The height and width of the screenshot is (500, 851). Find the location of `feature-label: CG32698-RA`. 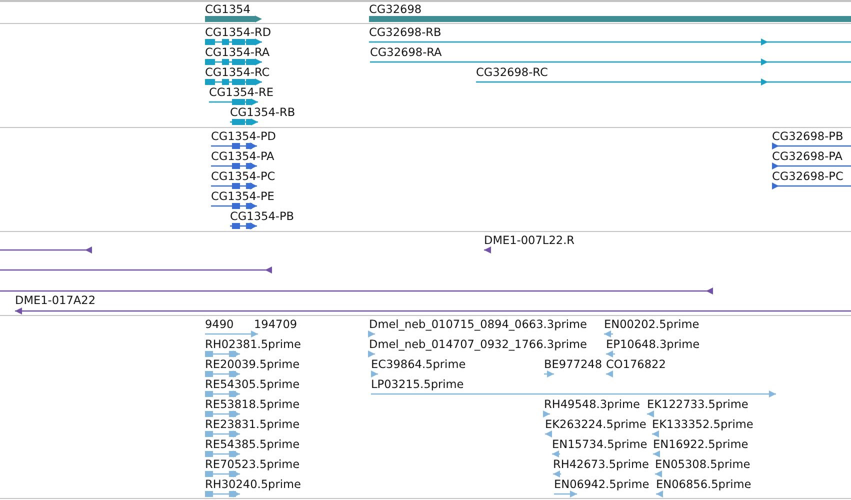

feature-label: CG32698-RA is located at coordinates (406, 52).